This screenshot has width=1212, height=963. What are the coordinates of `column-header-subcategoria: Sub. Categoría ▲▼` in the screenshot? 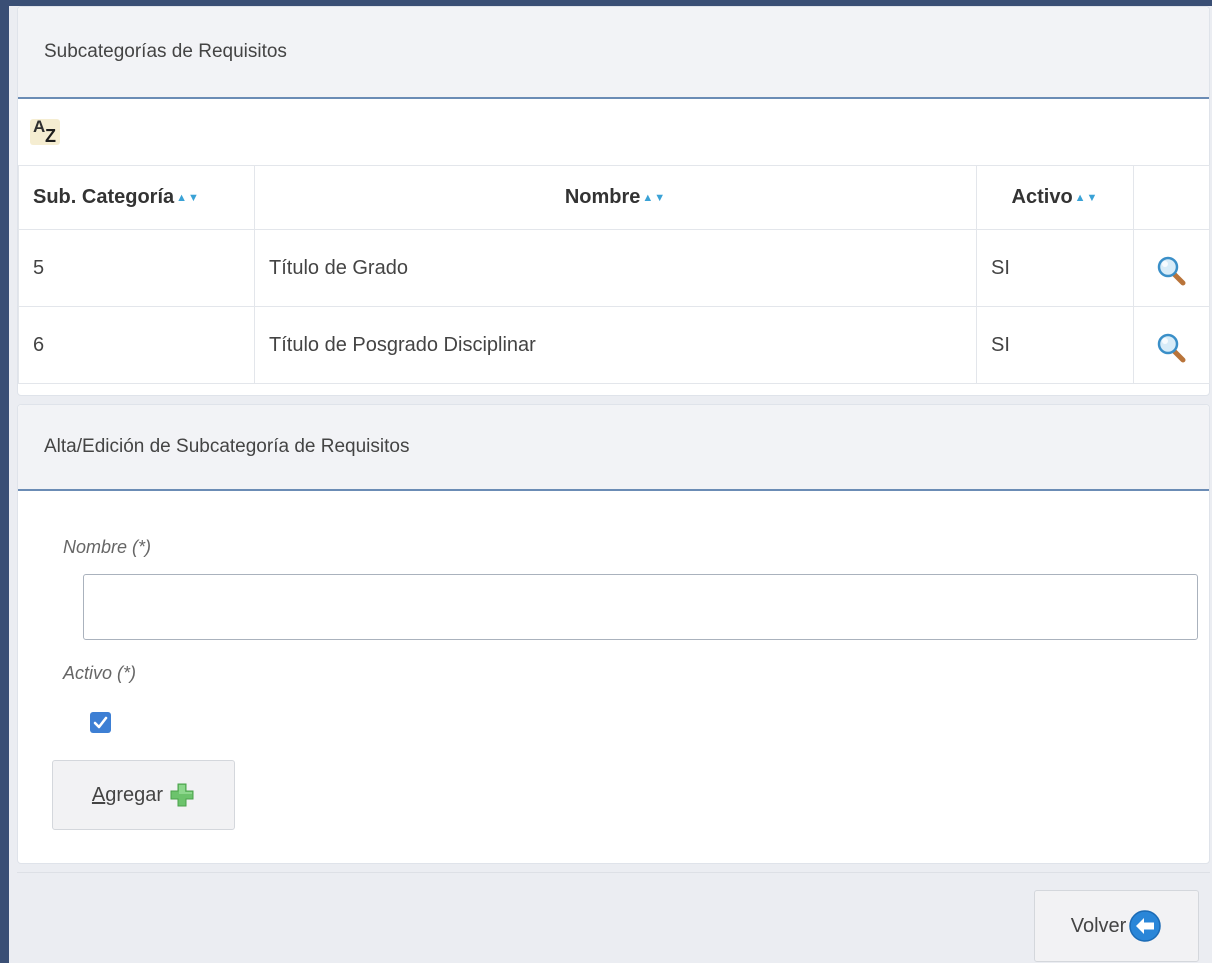 It's located at (136, 197).